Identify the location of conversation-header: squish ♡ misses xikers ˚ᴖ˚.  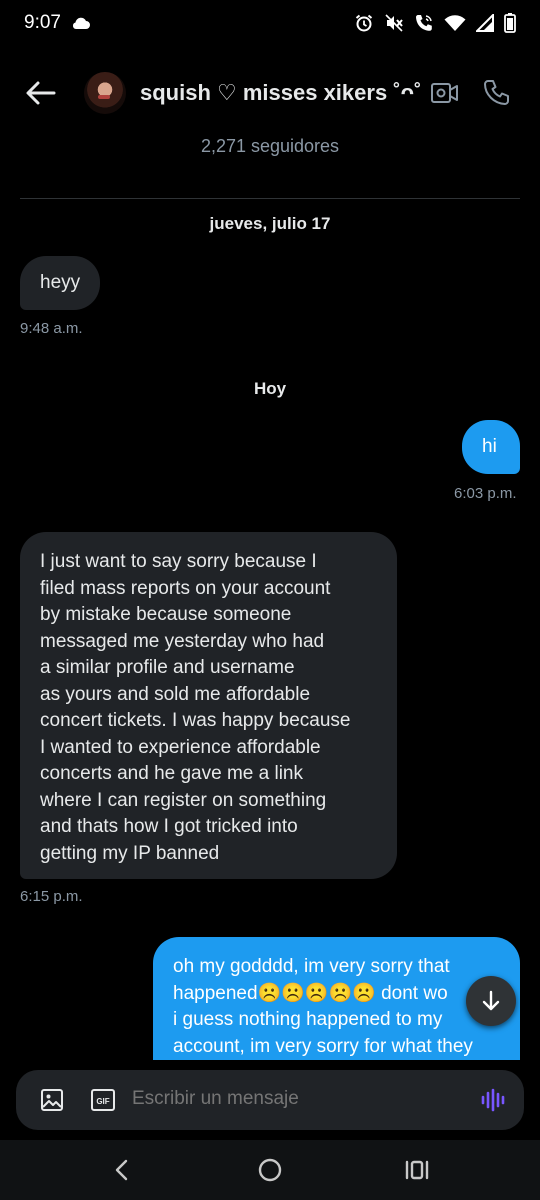
(270, 93).